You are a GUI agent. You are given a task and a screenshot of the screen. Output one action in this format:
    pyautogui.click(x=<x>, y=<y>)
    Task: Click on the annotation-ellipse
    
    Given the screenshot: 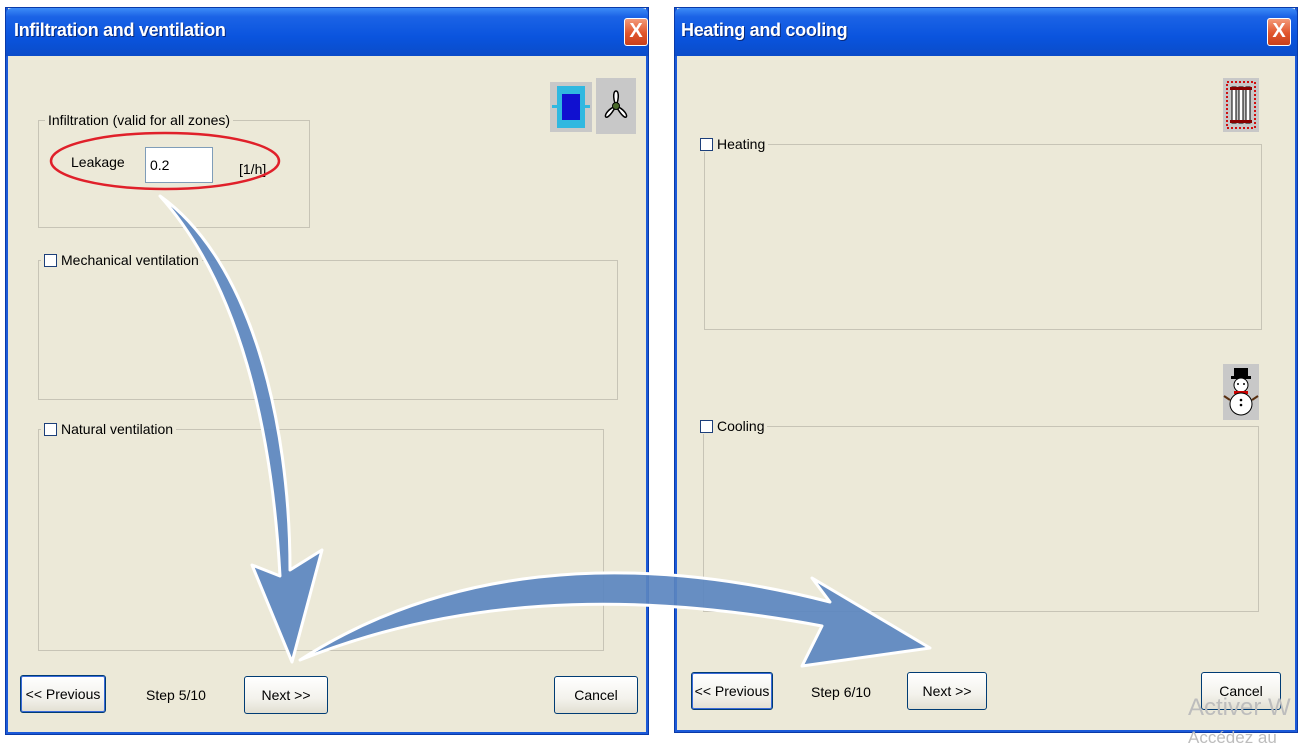 What is the action you would take?
    pyautogui.click(x=165, y=161)
    